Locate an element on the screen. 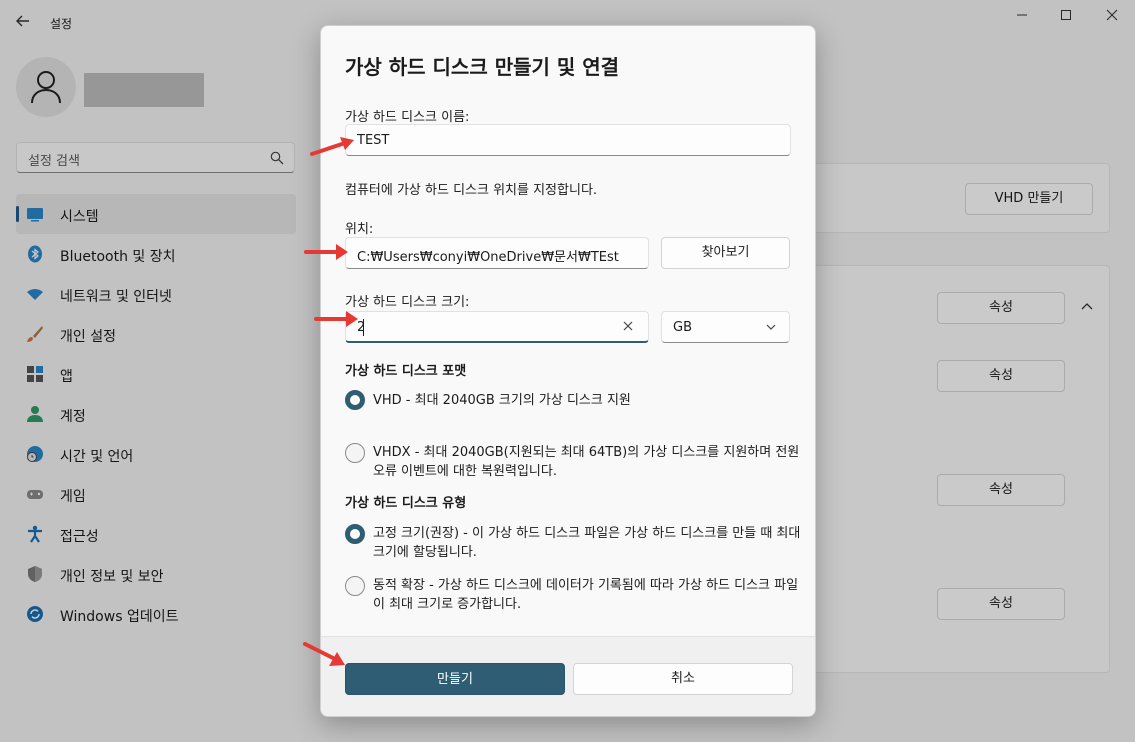 The image size is (1135, 742). cancel-button: 취소 is located at coordinates (683, 679).